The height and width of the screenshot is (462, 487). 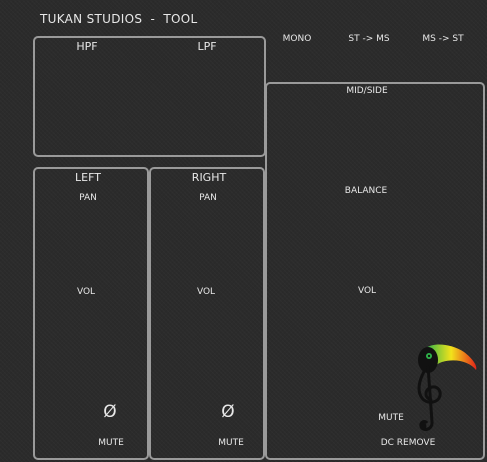 I want to click on mono-button: MONO, so click(x=297, y=39).